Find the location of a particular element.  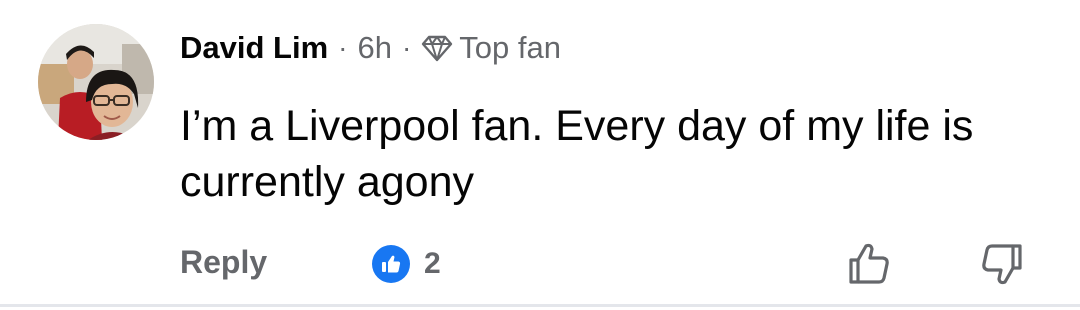

comment-header: David Lim · 6h · Top fan is located at coordinates (370, 48).